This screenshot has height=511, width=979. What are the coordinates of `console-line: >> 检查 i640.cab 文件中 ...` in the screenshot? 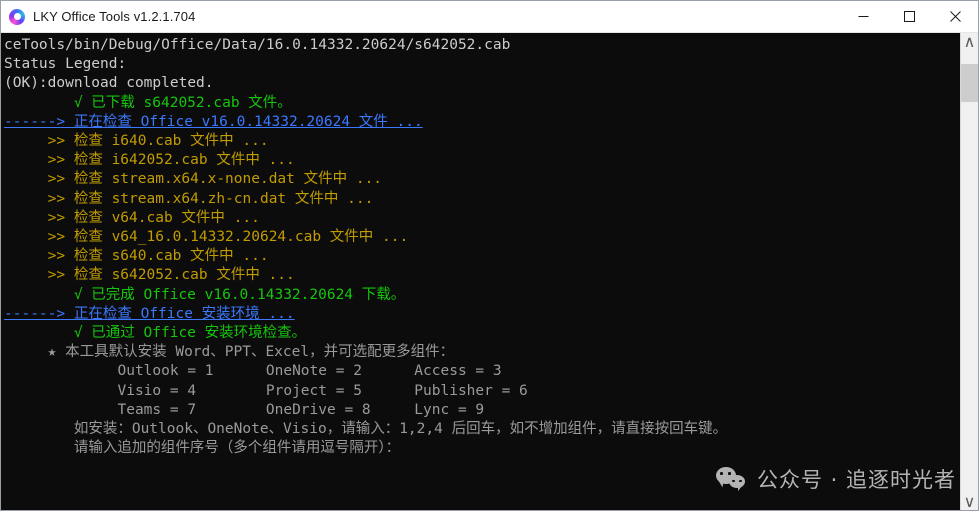 It's located at (136, 141).